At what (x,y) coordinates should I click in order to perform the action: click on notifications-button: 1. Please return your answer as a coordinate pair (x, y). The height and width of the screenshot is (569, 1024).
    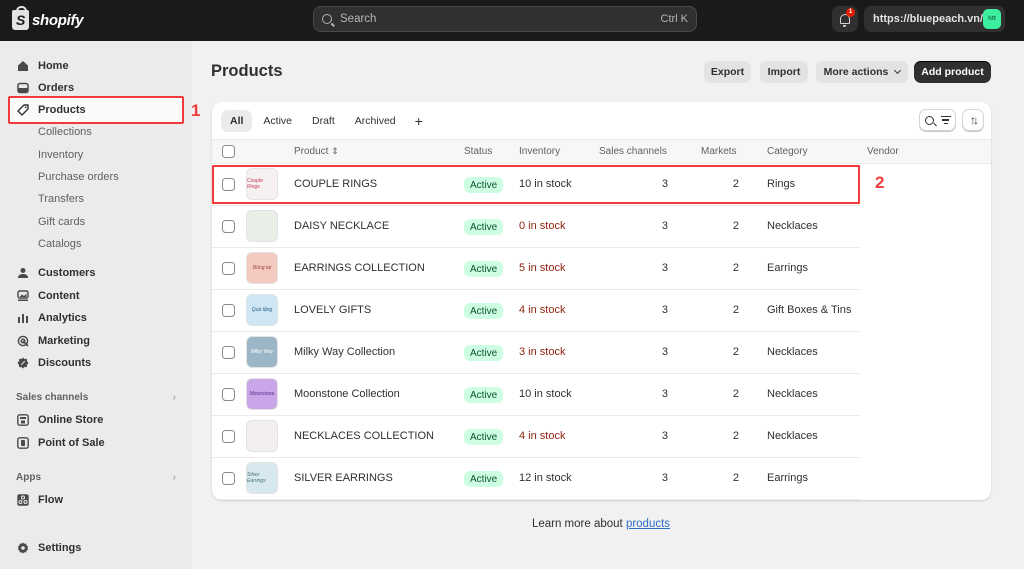
    Looking at the image, I should click on (845, 19).